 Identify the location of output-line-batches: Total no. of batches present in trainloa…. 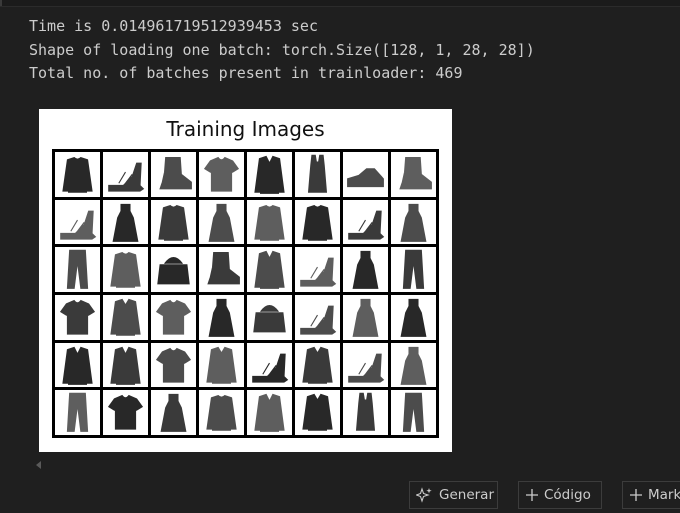
(246, 73).